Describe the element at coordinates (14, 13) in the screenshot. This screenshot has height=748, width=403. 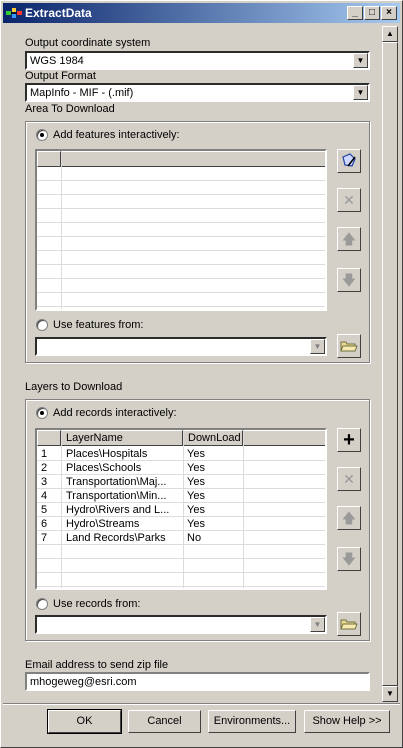
I see `app-icon` at that location.